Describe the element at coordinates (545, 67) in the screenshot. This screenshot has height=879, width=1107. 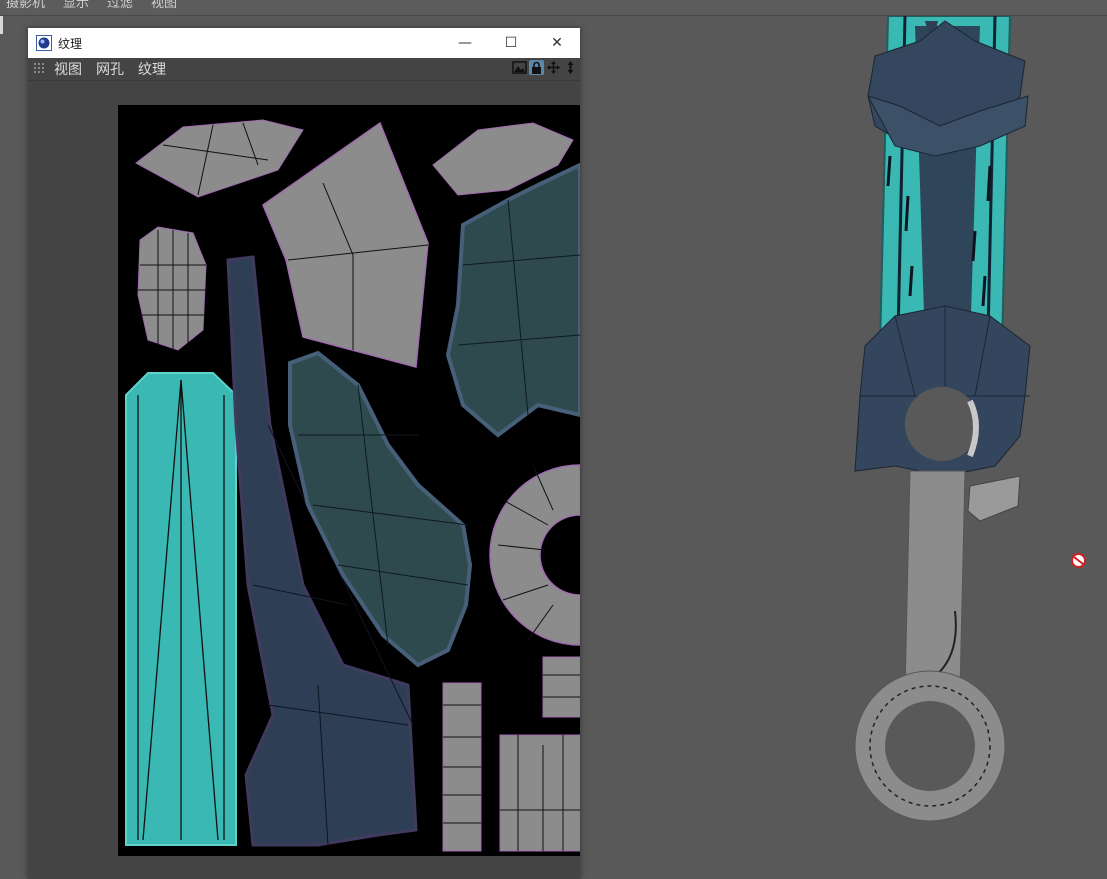
I see `texture-toolbar` at that location.